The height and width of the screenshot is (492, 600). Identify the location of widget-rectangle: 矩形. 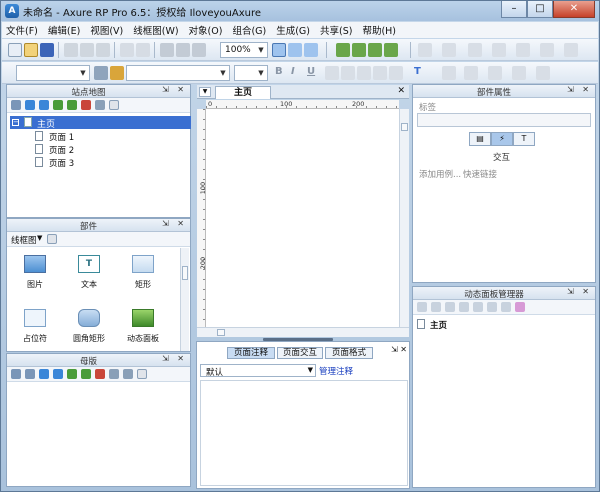
(143, 272).